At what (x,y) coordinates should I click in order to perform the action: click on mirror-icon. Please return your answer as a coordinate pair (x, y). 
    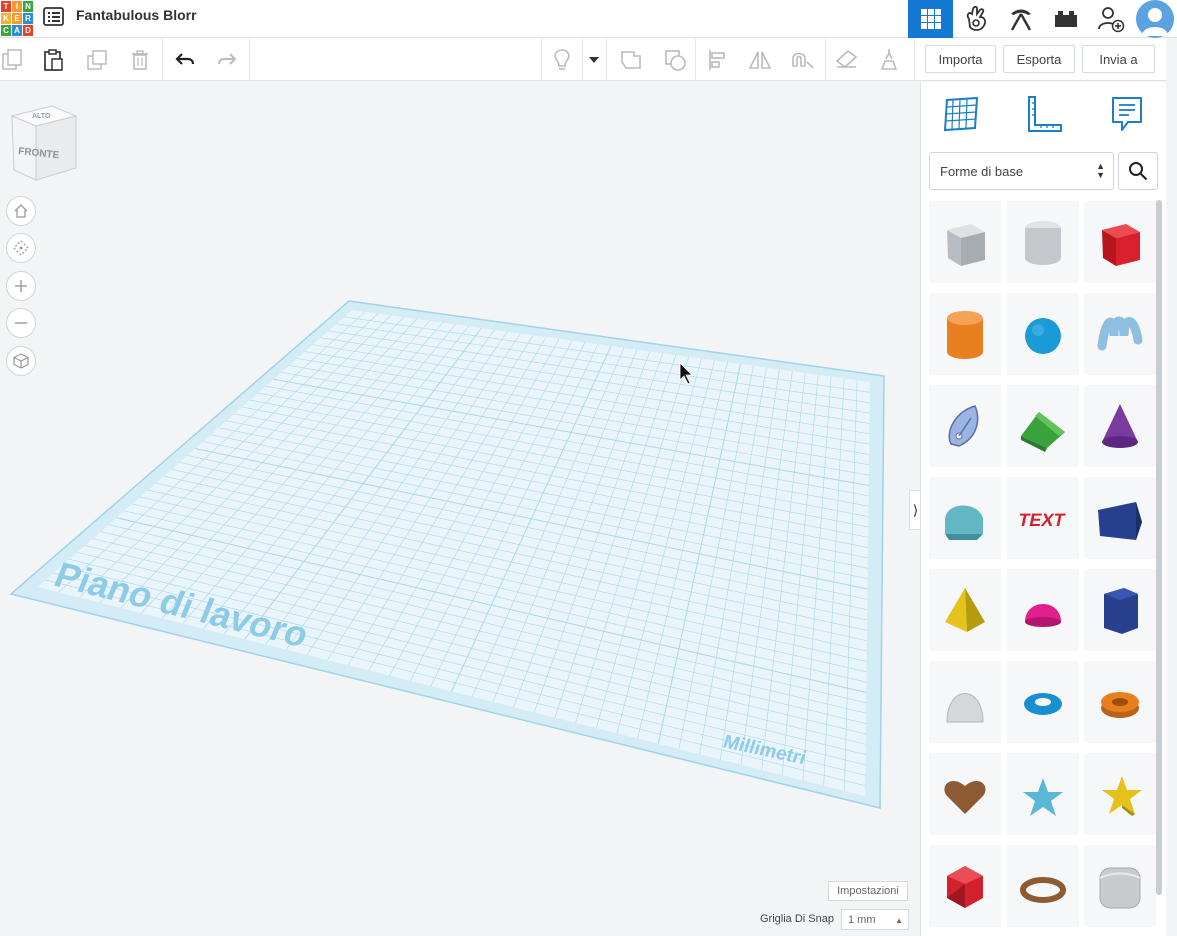
    Looking at the image, I should click on (760, 60).